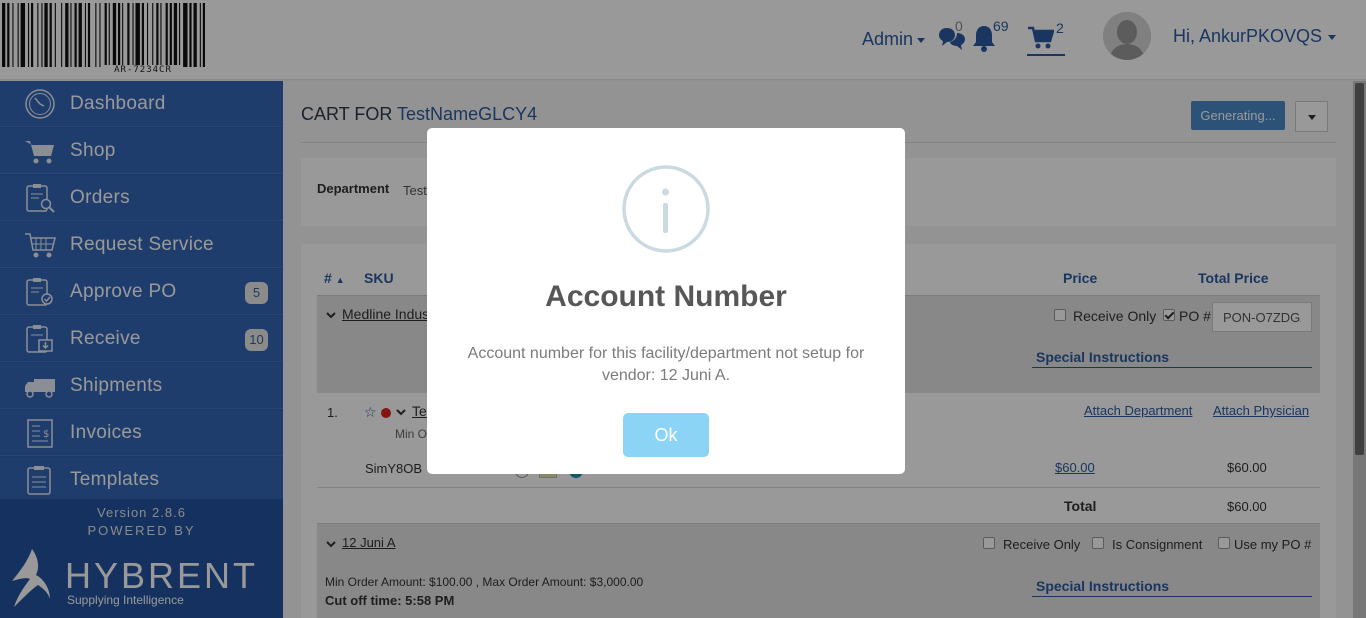 Image resolution: width=1366 pixels, height=618 pixels. What do you see at coordinates (666, 435) in the screenshot?
I see `ok-button: Ok` at bounding box center [666, 435].